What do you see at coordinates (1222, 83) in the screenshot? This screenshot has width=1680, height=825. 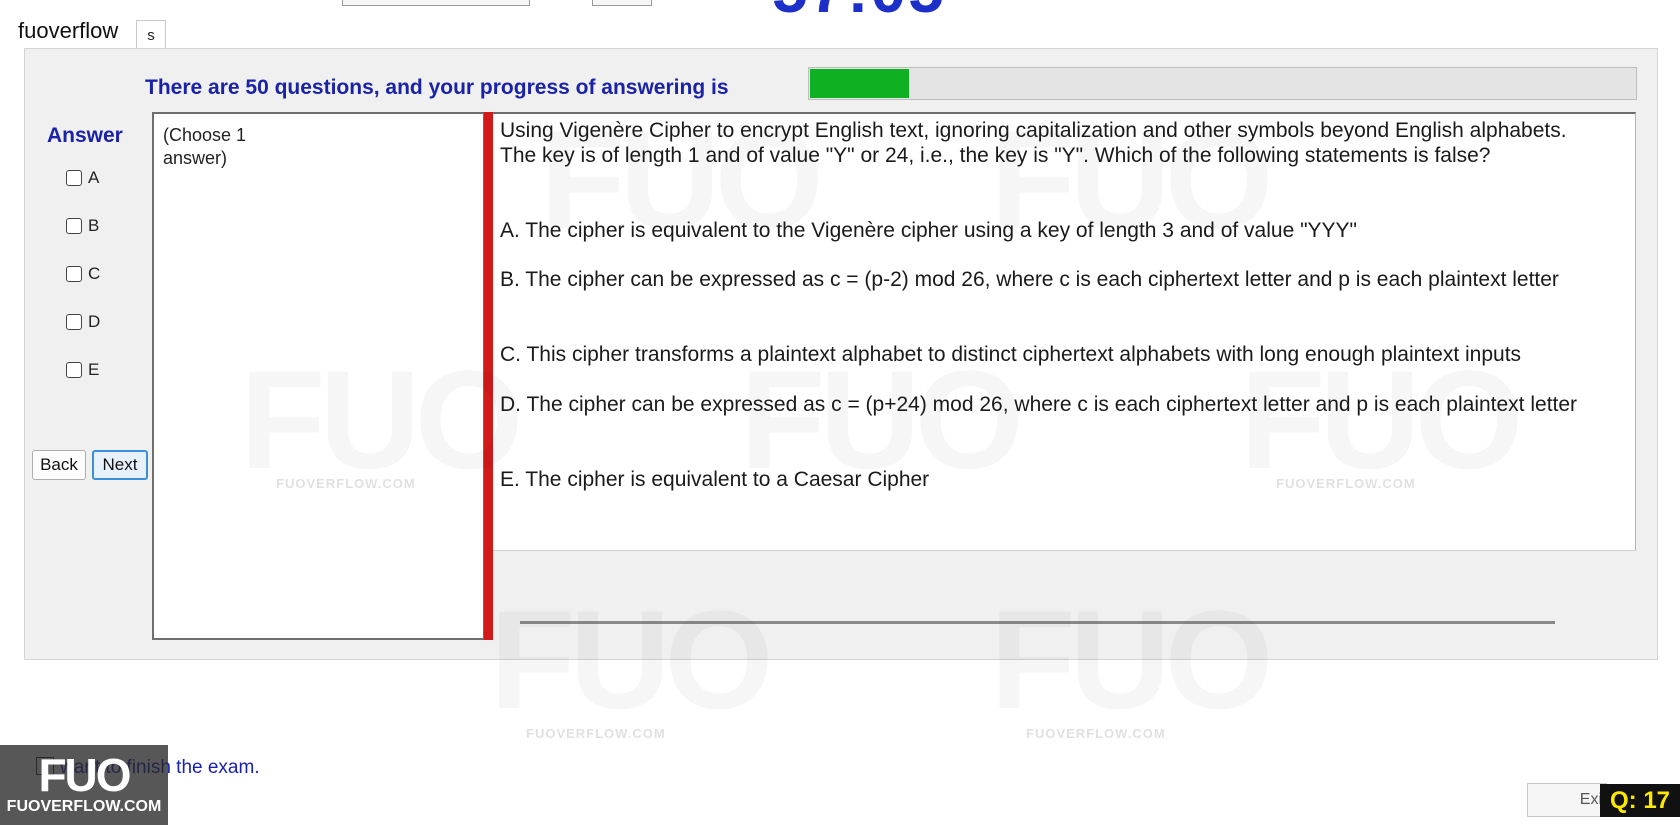 I see `progress-bar` at bounding box center [1222, 83].